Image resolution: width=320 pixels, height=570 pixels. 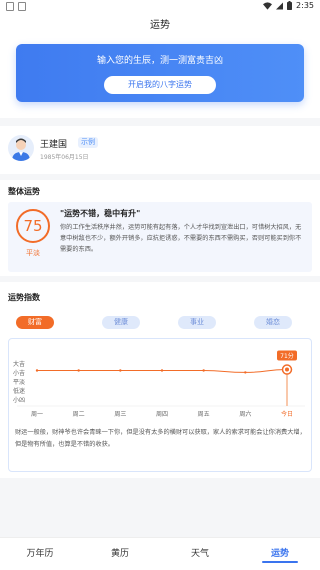 I want to click on start-bazi-button: 开启我的八字运势, so click(x=160, y=85).